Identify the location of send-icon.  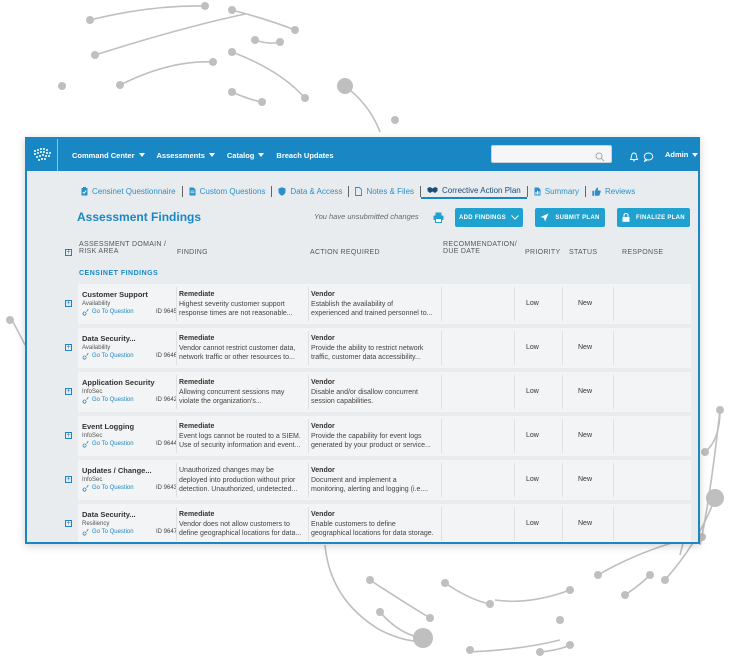
(544, 217).